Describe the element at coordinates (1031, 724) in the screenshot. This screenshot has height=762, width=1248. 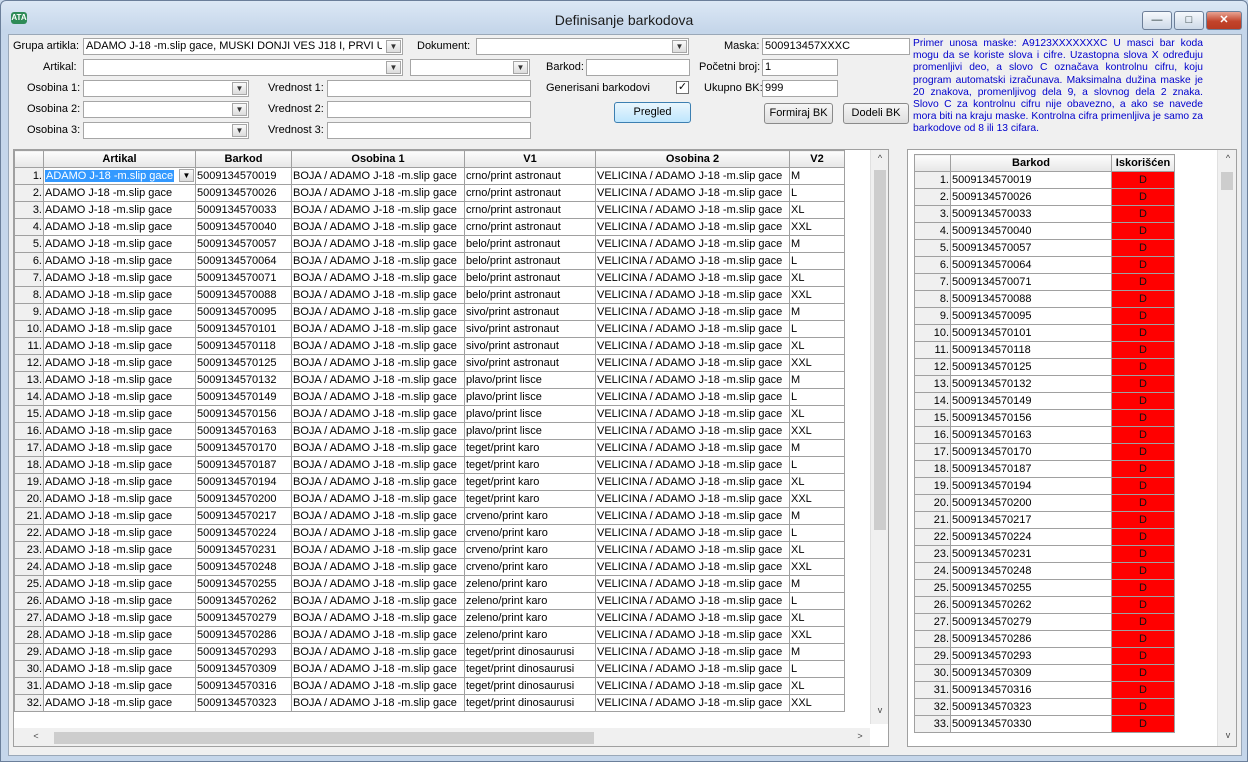
I see `cell-barkod: 5009134570330` at that location.